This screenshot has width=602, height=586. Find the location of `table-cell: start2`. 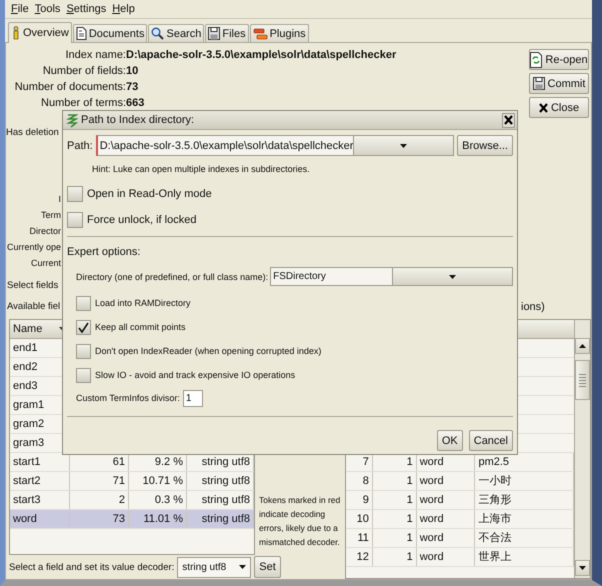

table-cell: start2 is located at coordinates (40, 481).